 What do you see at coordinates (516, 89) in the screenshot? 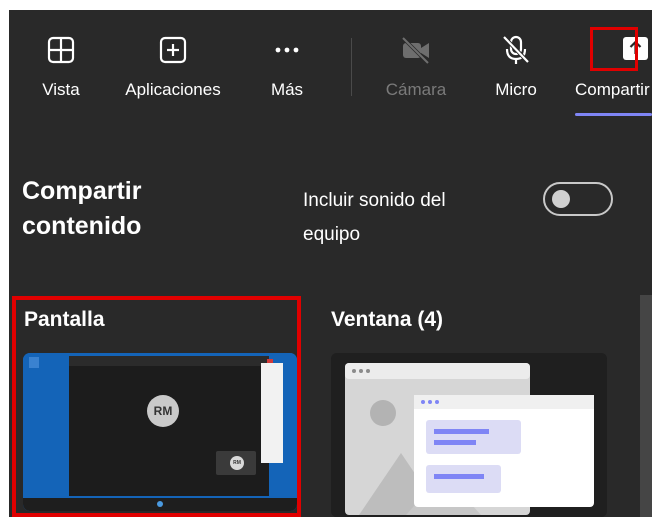
I see `mic-label: Micro` at bounding box center [516, 89].